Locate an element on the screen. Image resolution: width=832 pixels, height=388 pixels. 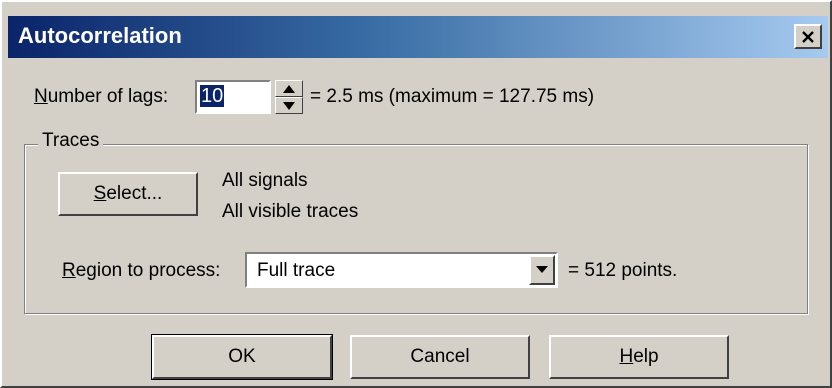
number-of-lags-label: Number of lags: is located at coordinates (101, 97).